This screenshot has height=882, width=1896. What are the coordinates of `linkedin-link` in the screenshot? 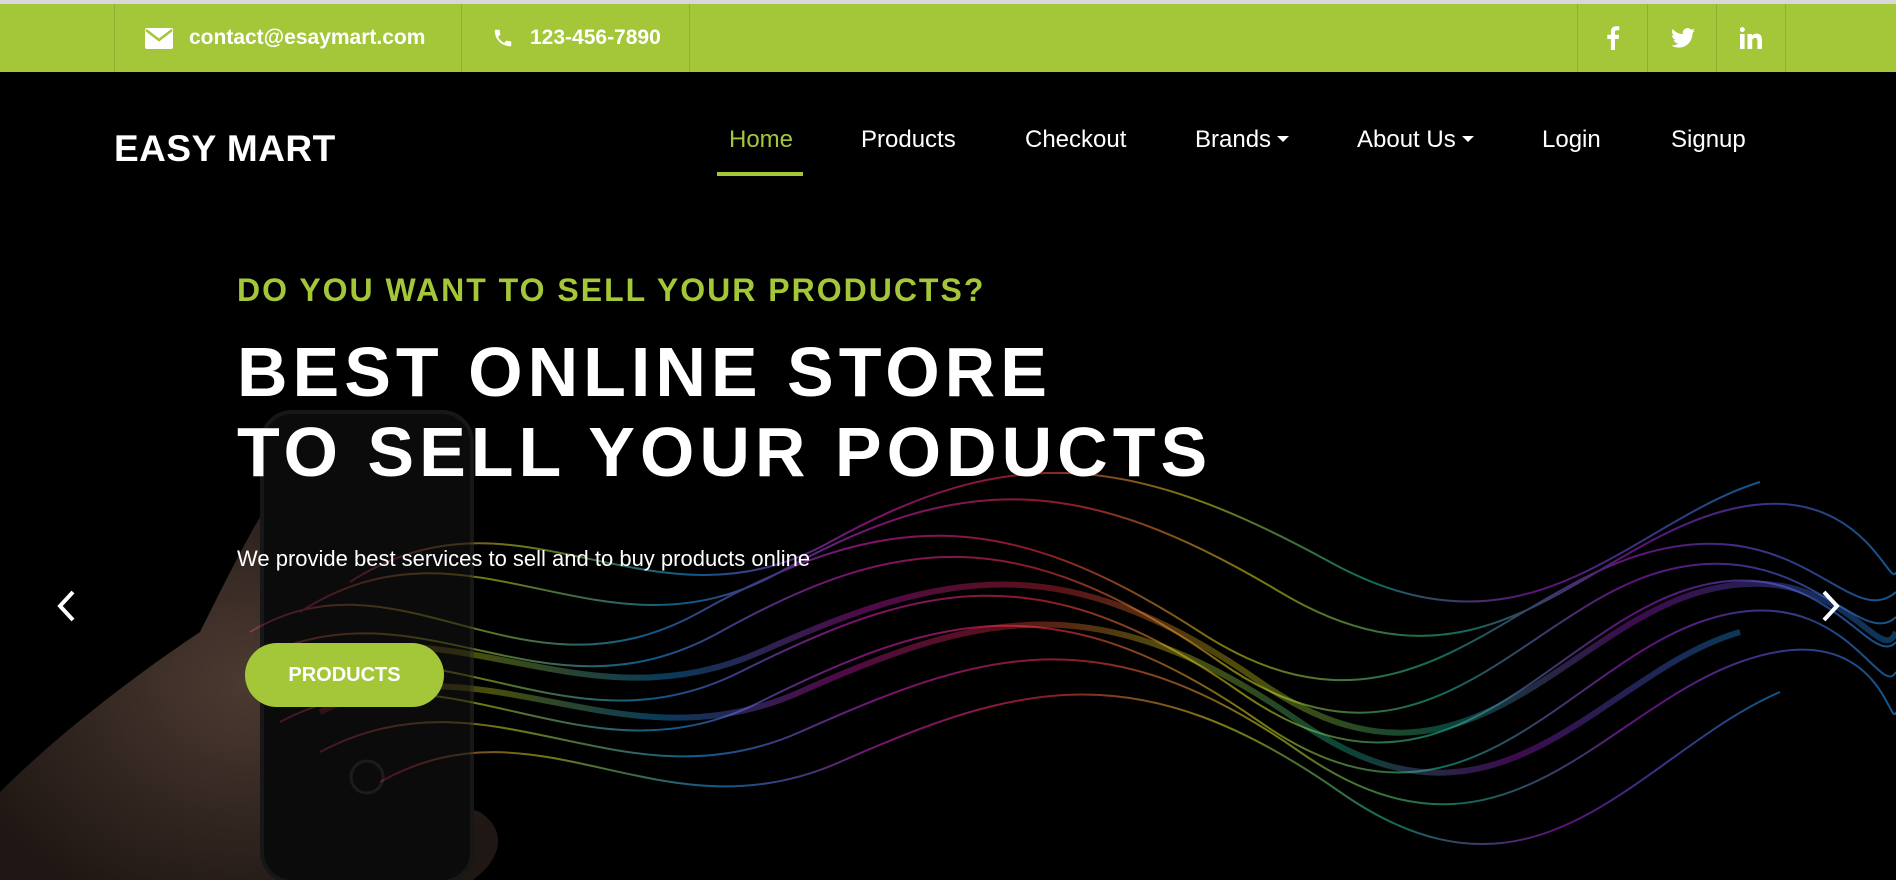 It's located at (1751, 38).